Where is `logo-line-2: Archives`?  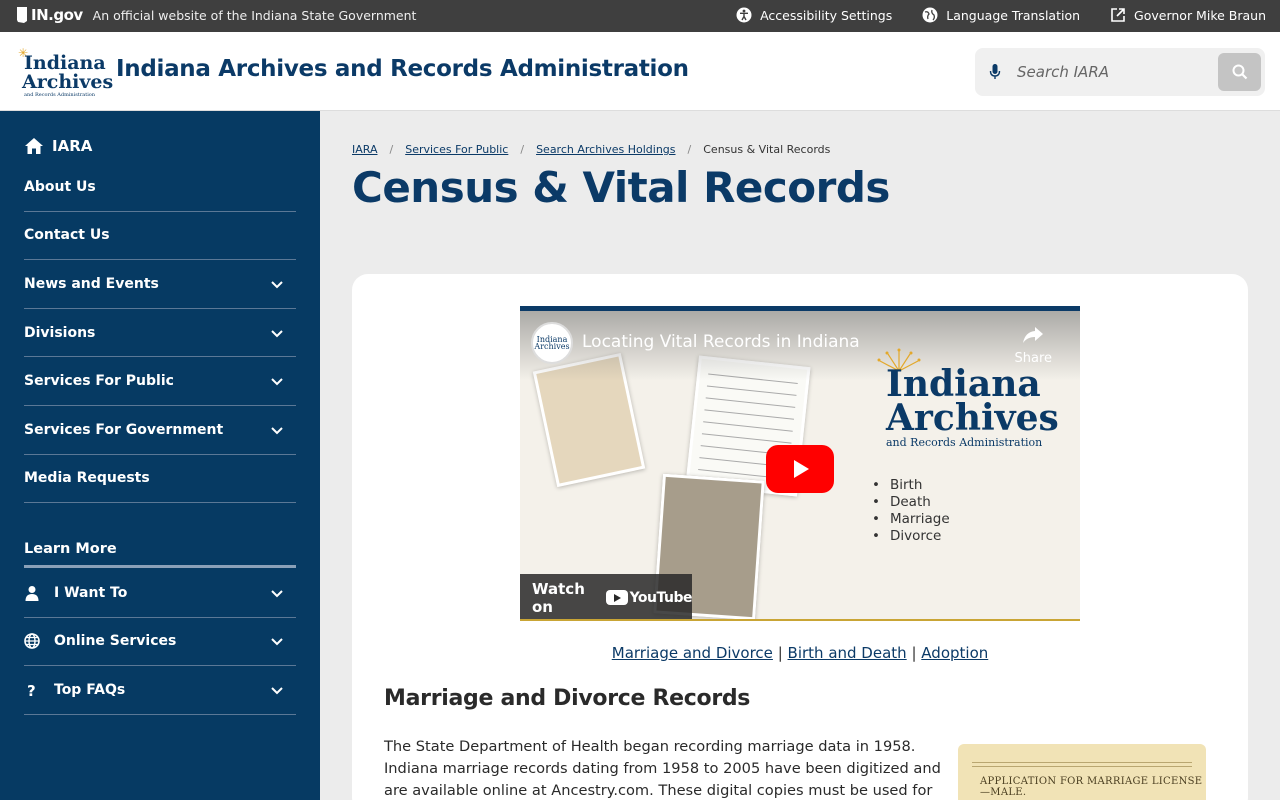 logo-line-2: Archives is located at coordinates (68, 82).